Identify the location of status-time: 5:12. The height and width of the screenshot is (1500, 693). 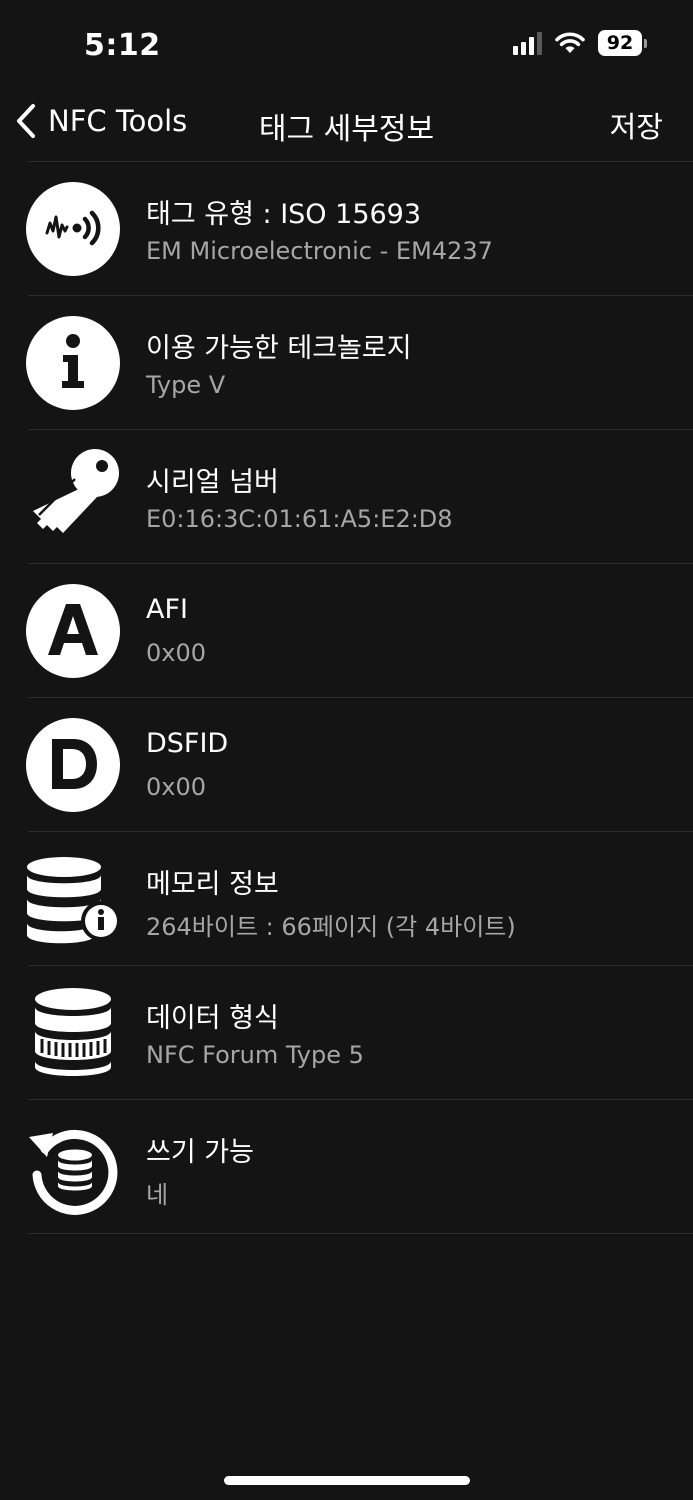
(122, 45).